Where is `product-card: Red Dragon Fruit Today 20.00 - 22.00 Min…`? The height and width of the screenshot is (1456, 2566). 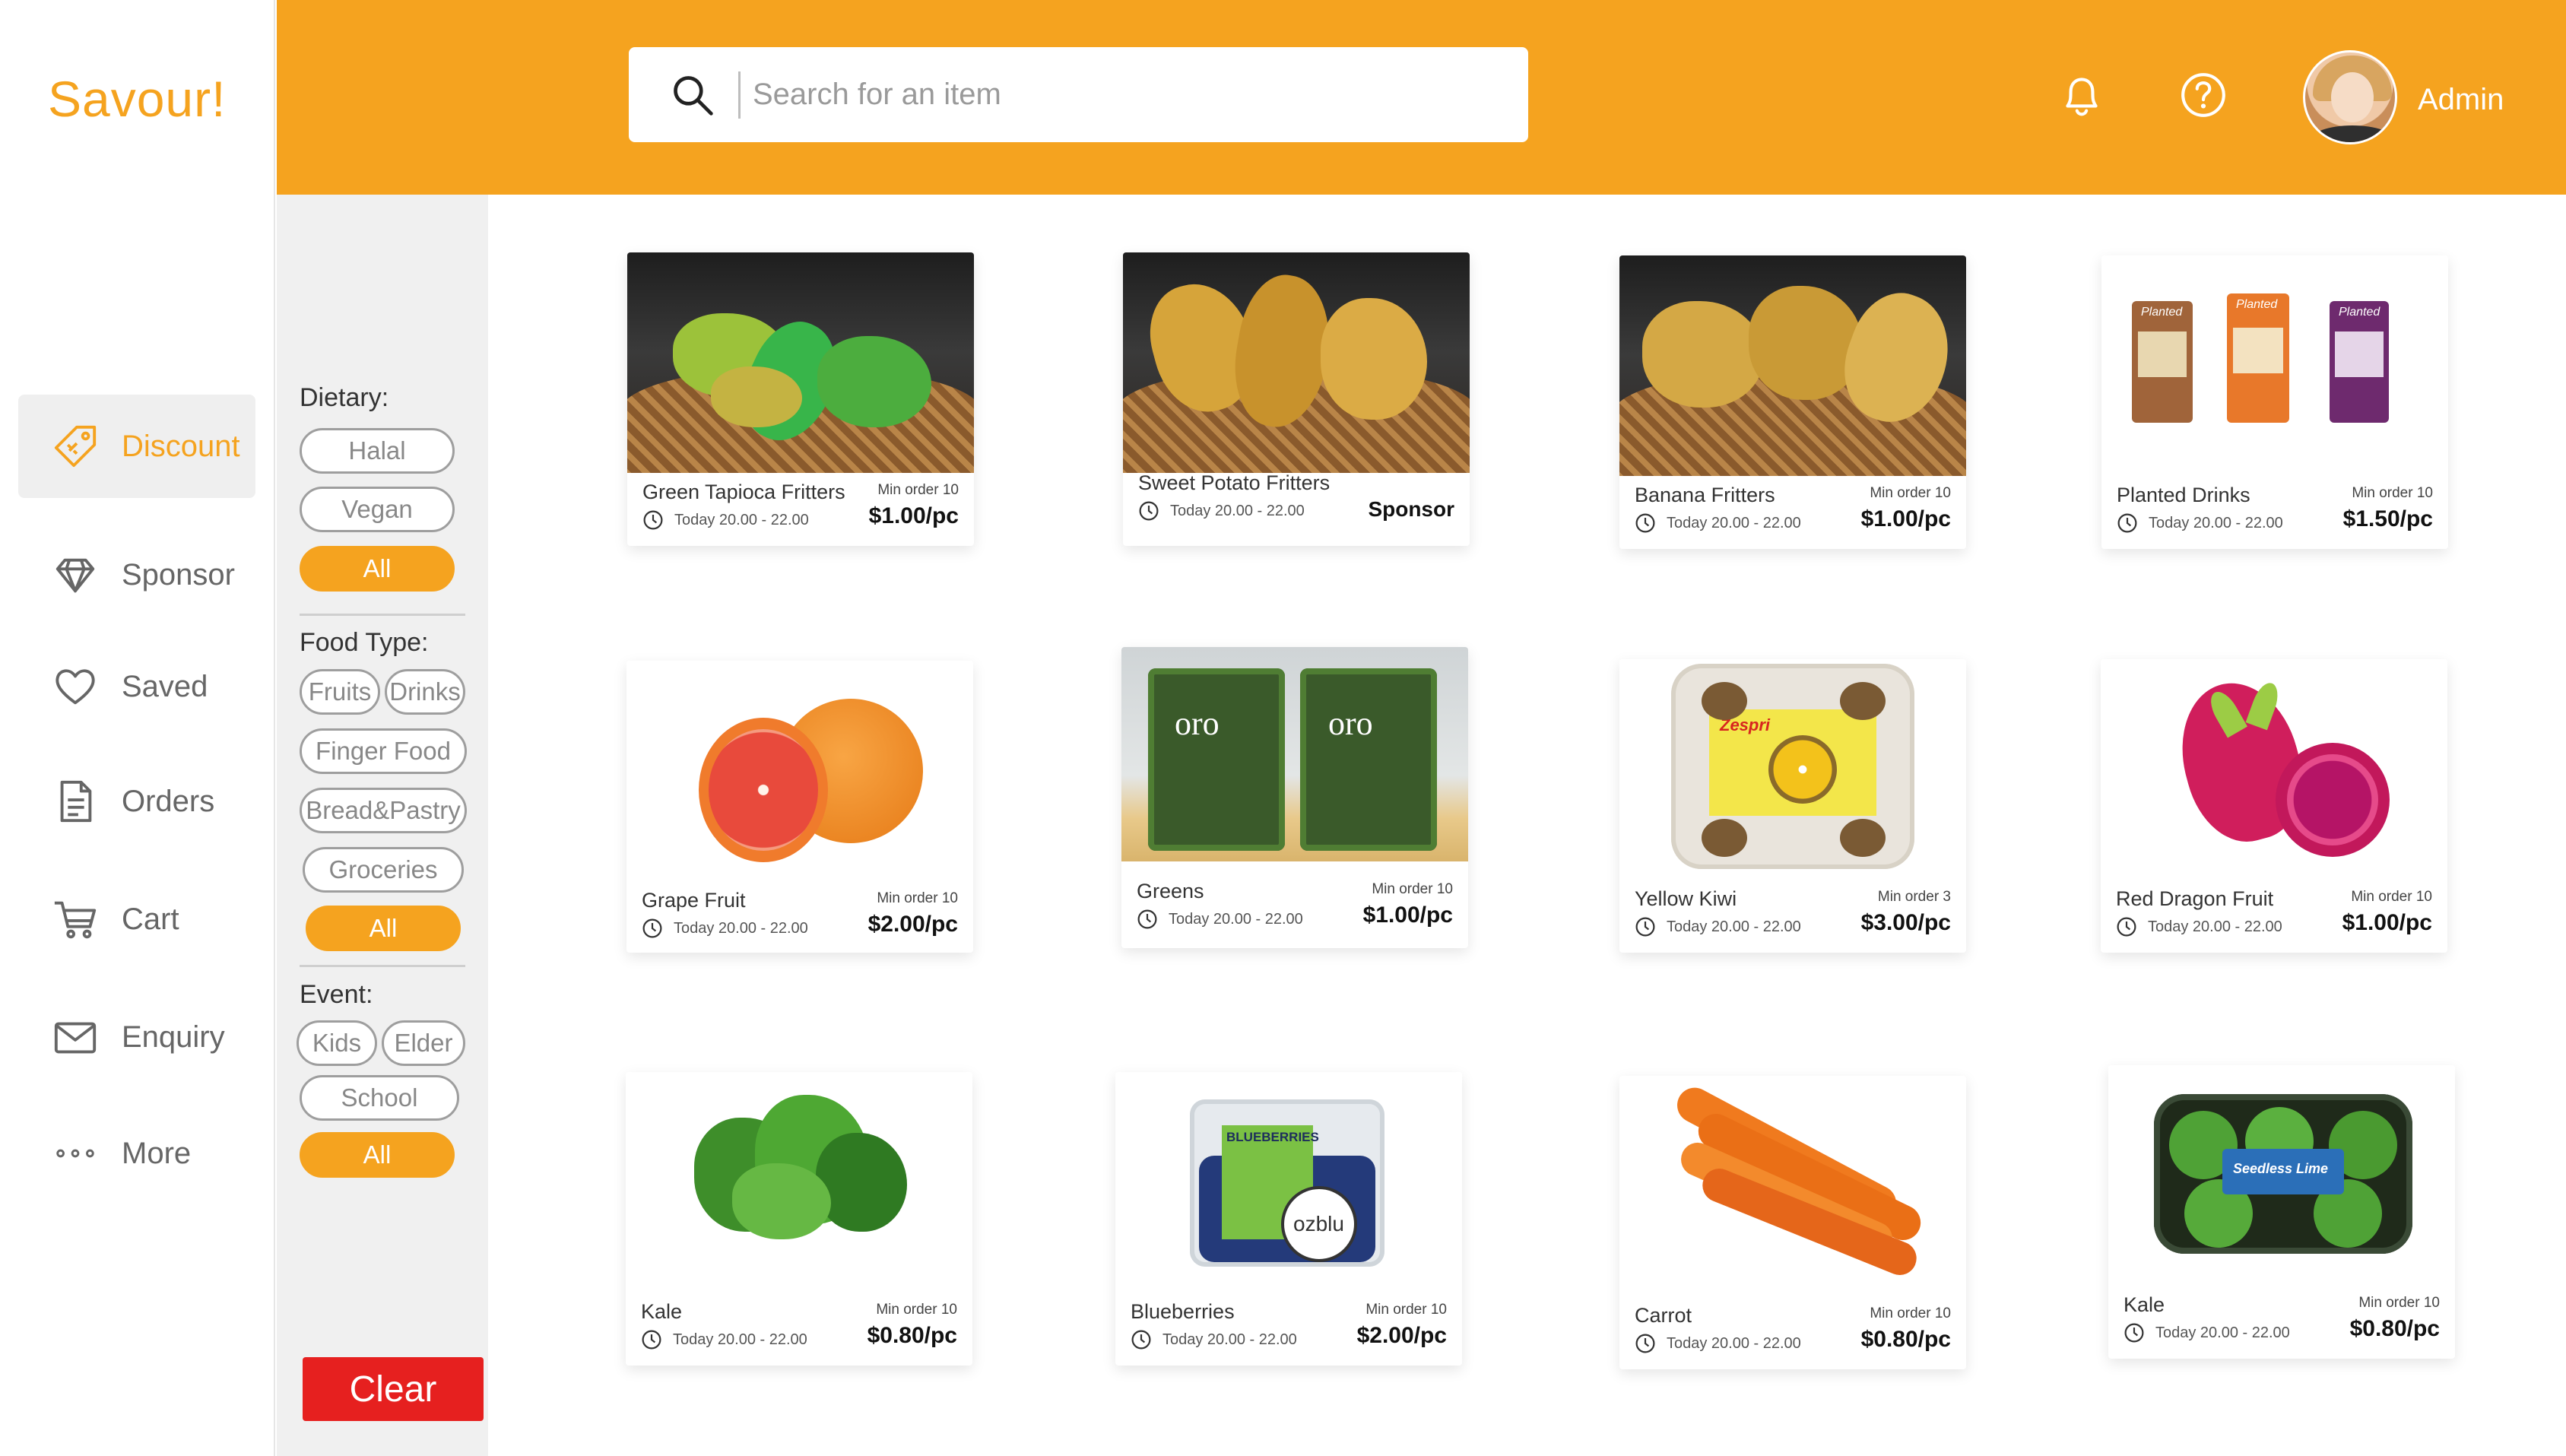
product-card: Red Dragon Fruit Today 20.00 - 22.00 Min… is located at coordinates (2274, 806).